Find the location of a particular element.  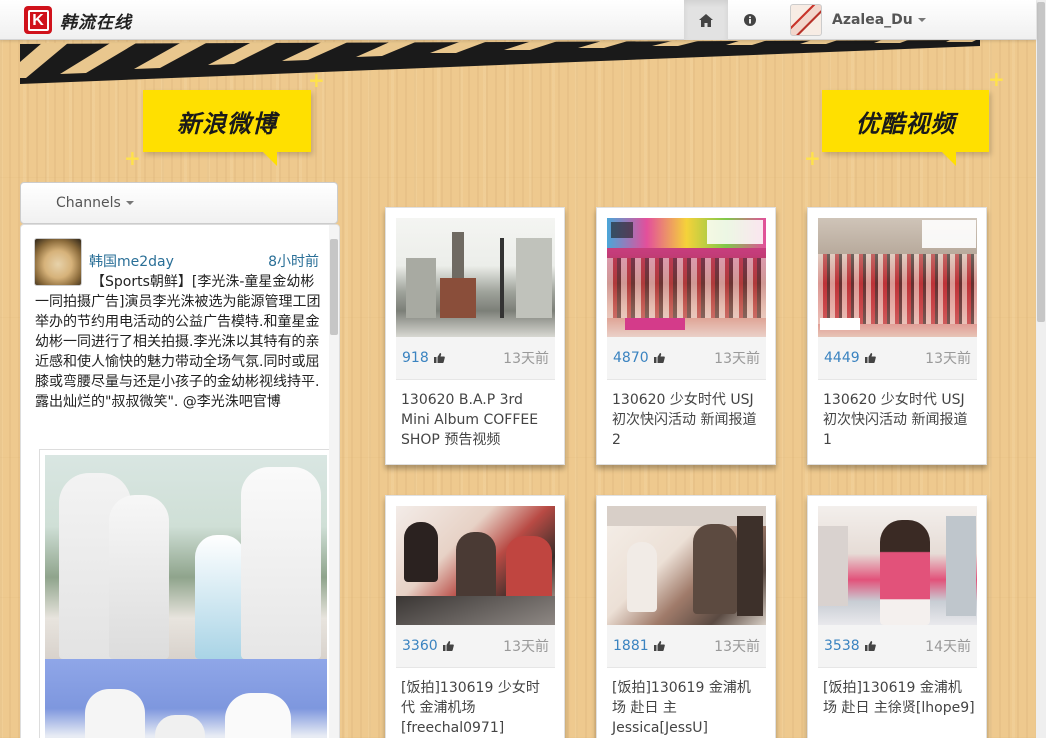

likes-count: 3360 is located at coordinates (428, 646).